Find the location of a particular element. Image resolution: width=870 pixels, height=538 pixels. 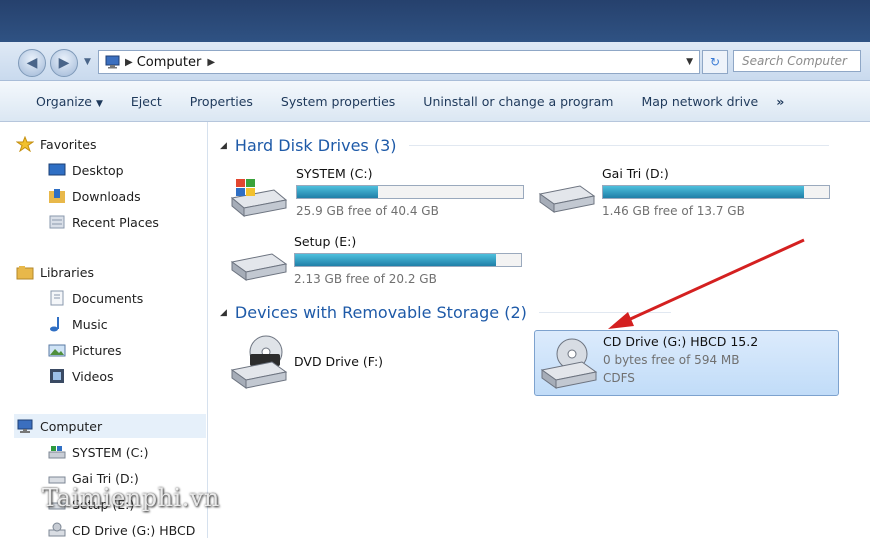

drive-free-space: 0 bytes free of 594 MB is located at coordinates (671, 360).